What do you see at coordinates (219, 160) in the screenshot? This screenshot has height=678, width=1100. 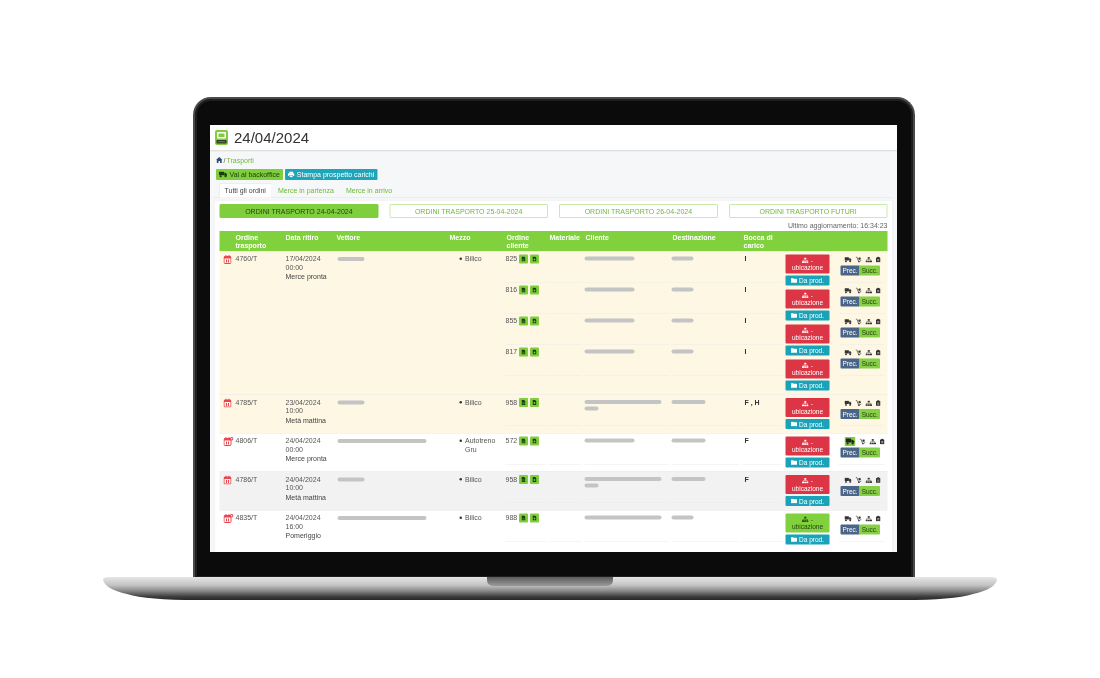 I see `home-icon` at bounding box center [219, 160].